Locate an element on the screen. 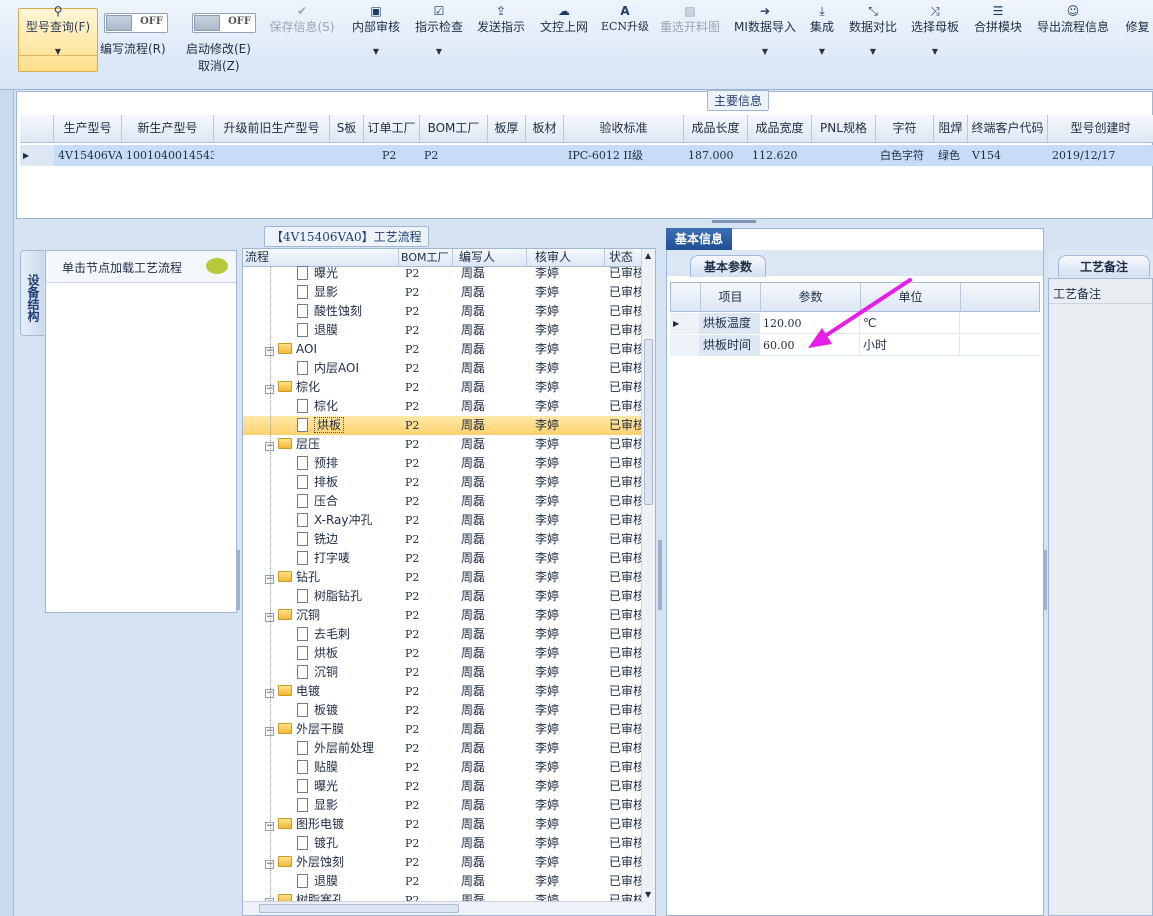 The height and width of the screenshot is (916, 1153). tree-node: 贴膜 is located at coordinates (317, 767).